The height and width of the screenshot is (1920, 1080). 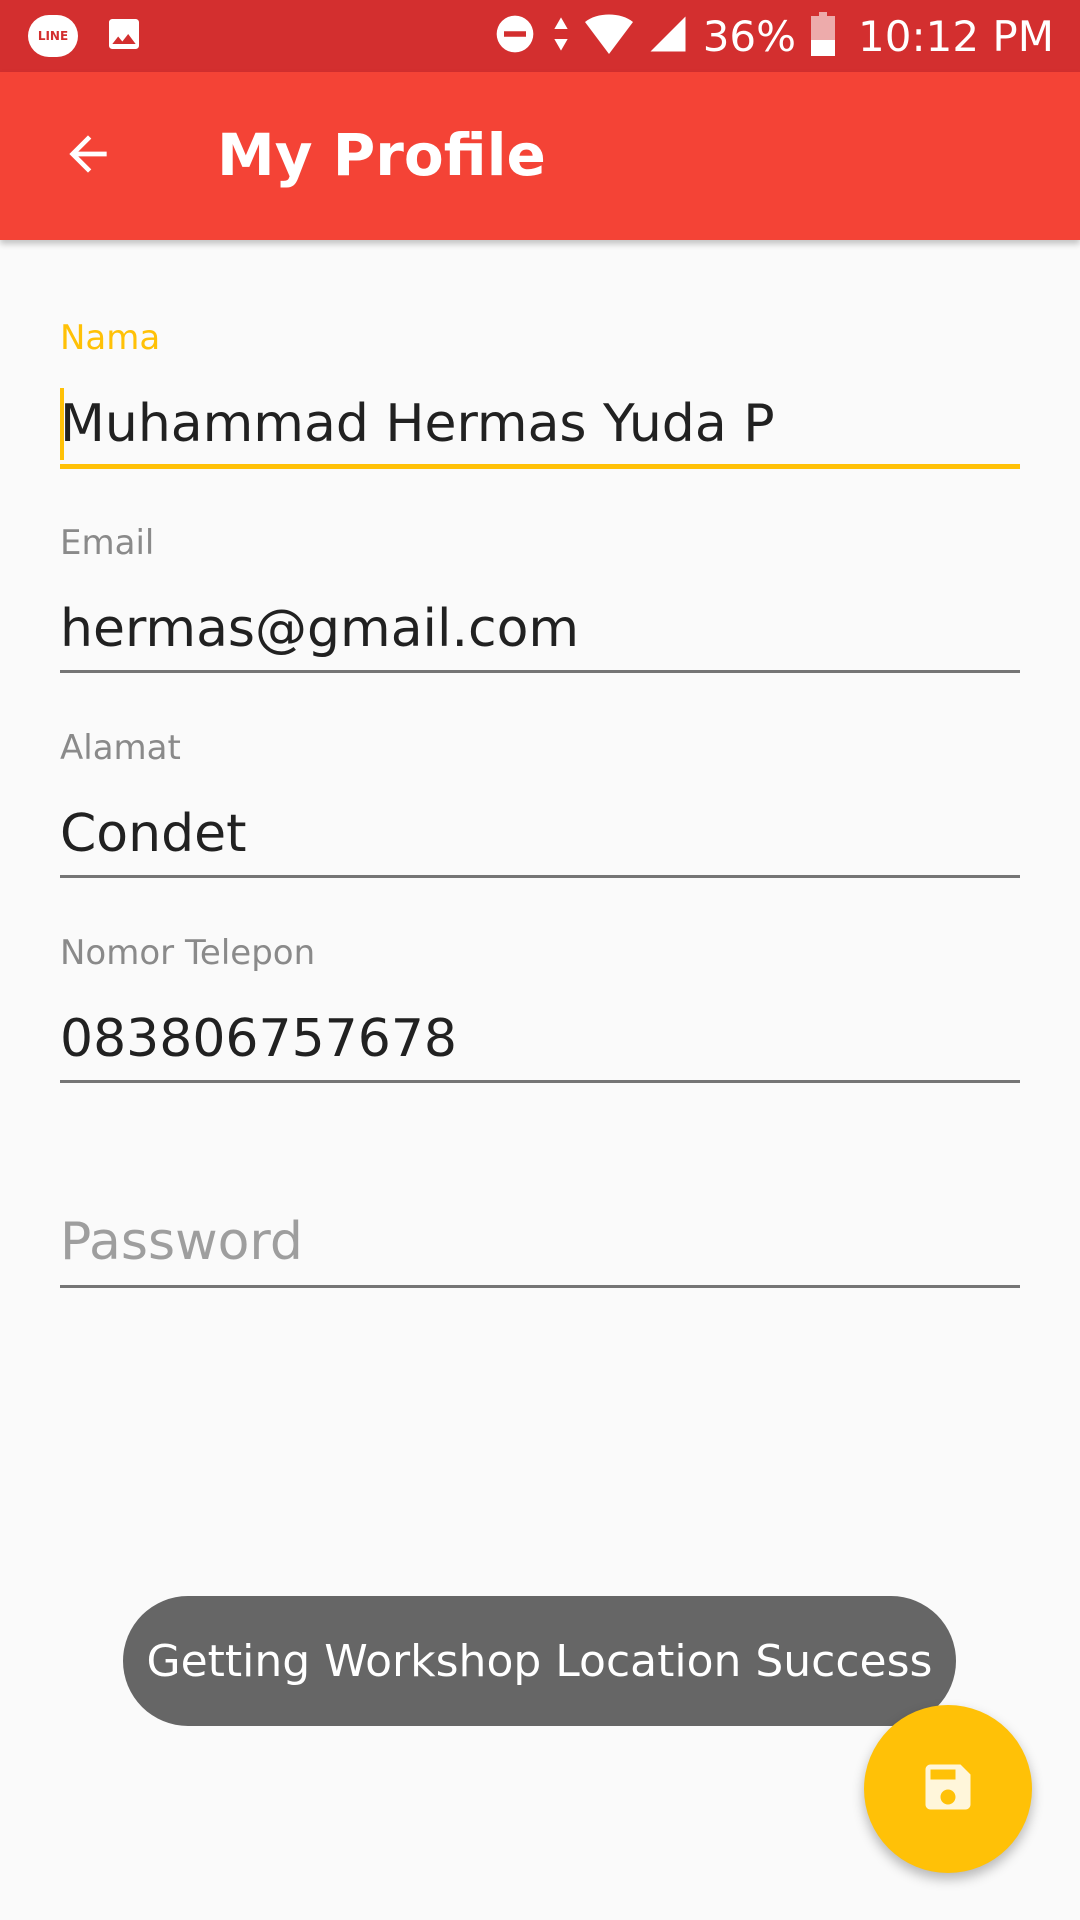 I want to click on address-underline, so click(x=540, y=876).